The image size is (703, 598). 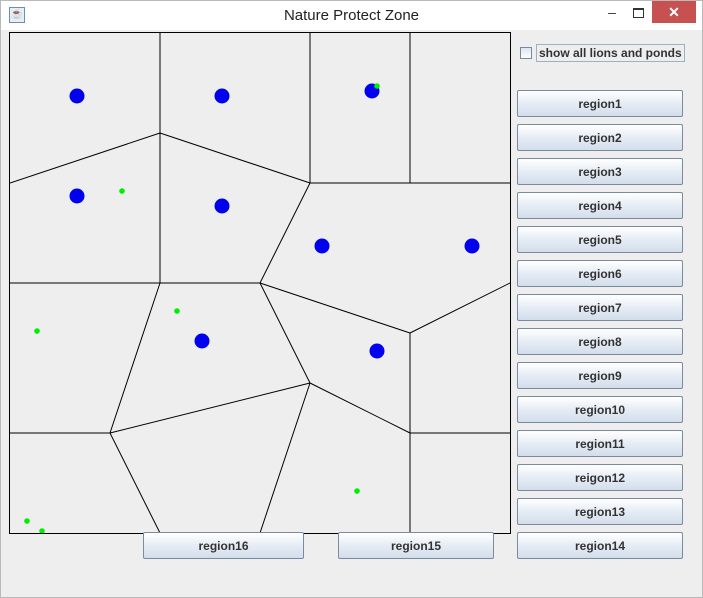 I want to click on region12-button: reigon12, so click(x=600, y=477).